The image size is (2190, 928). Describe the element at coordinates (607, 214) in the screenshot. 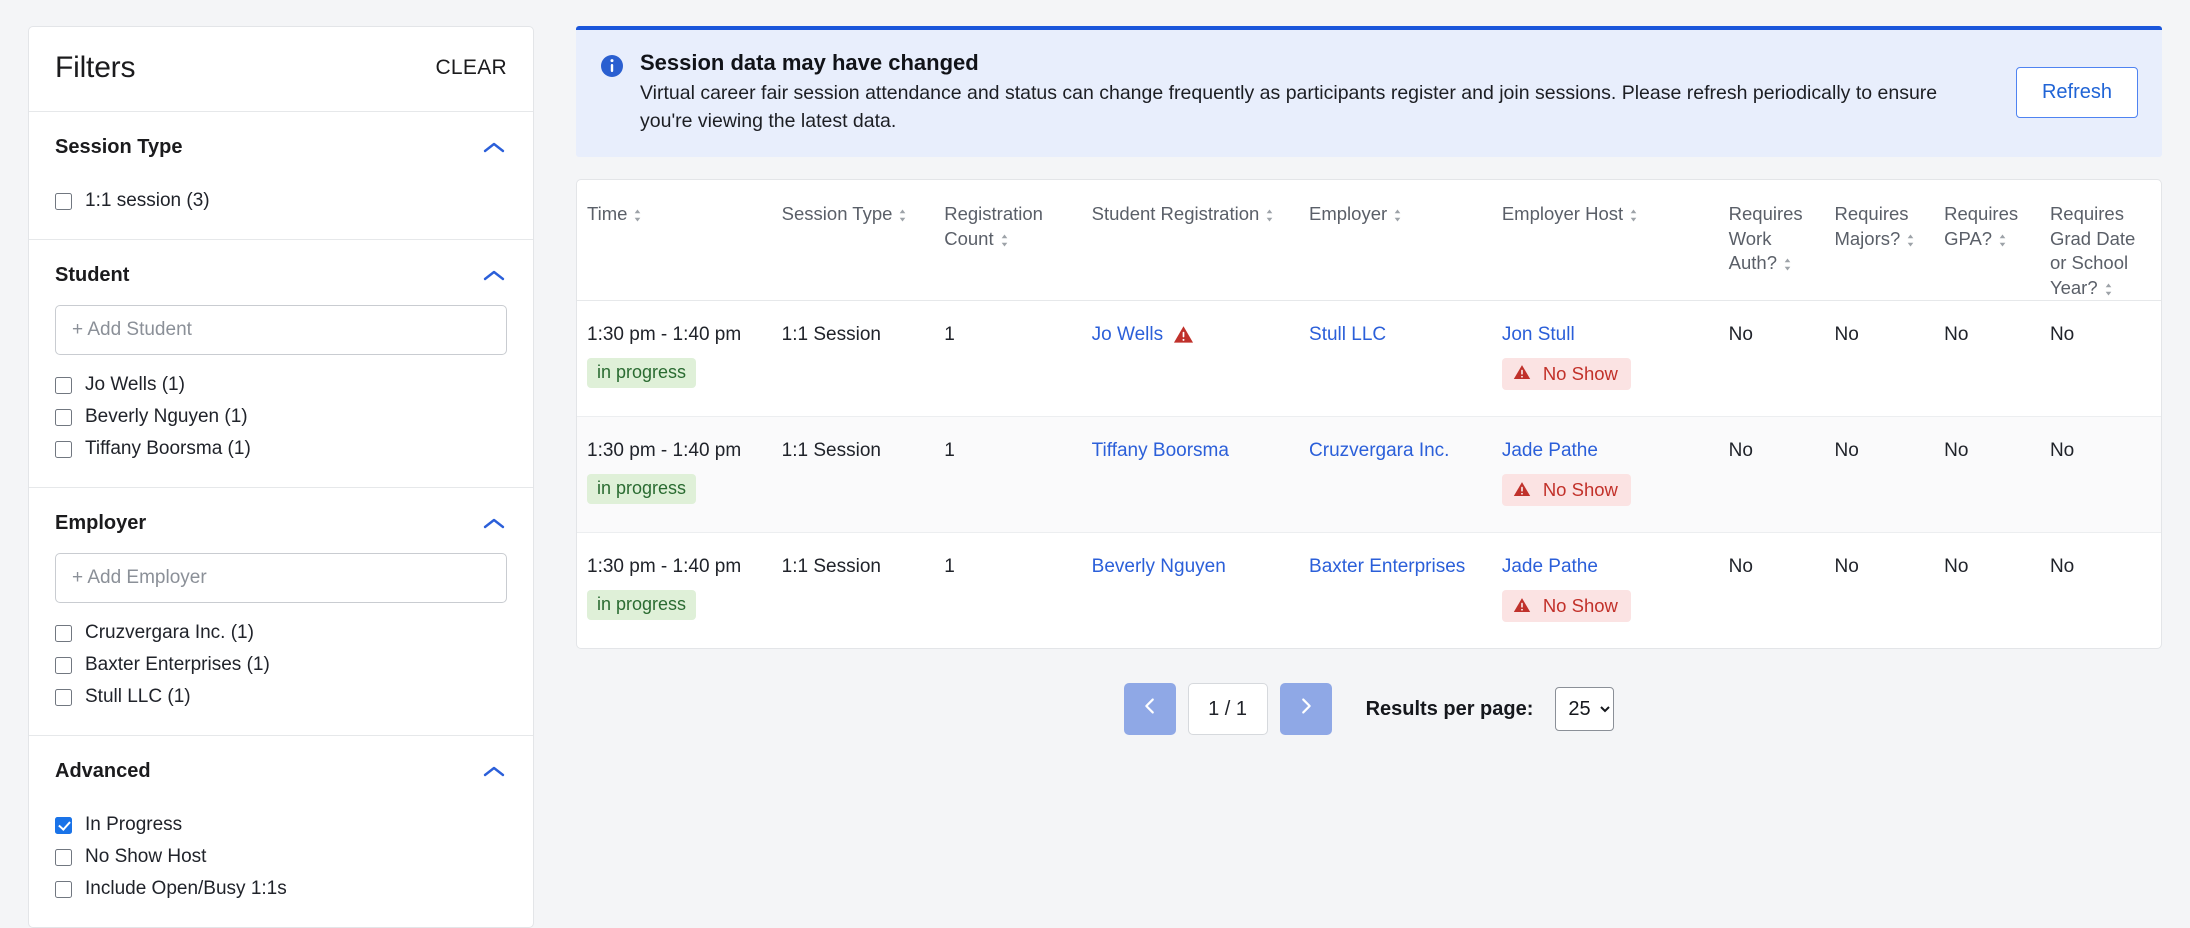

I see `table-header-label: Time` at that location.